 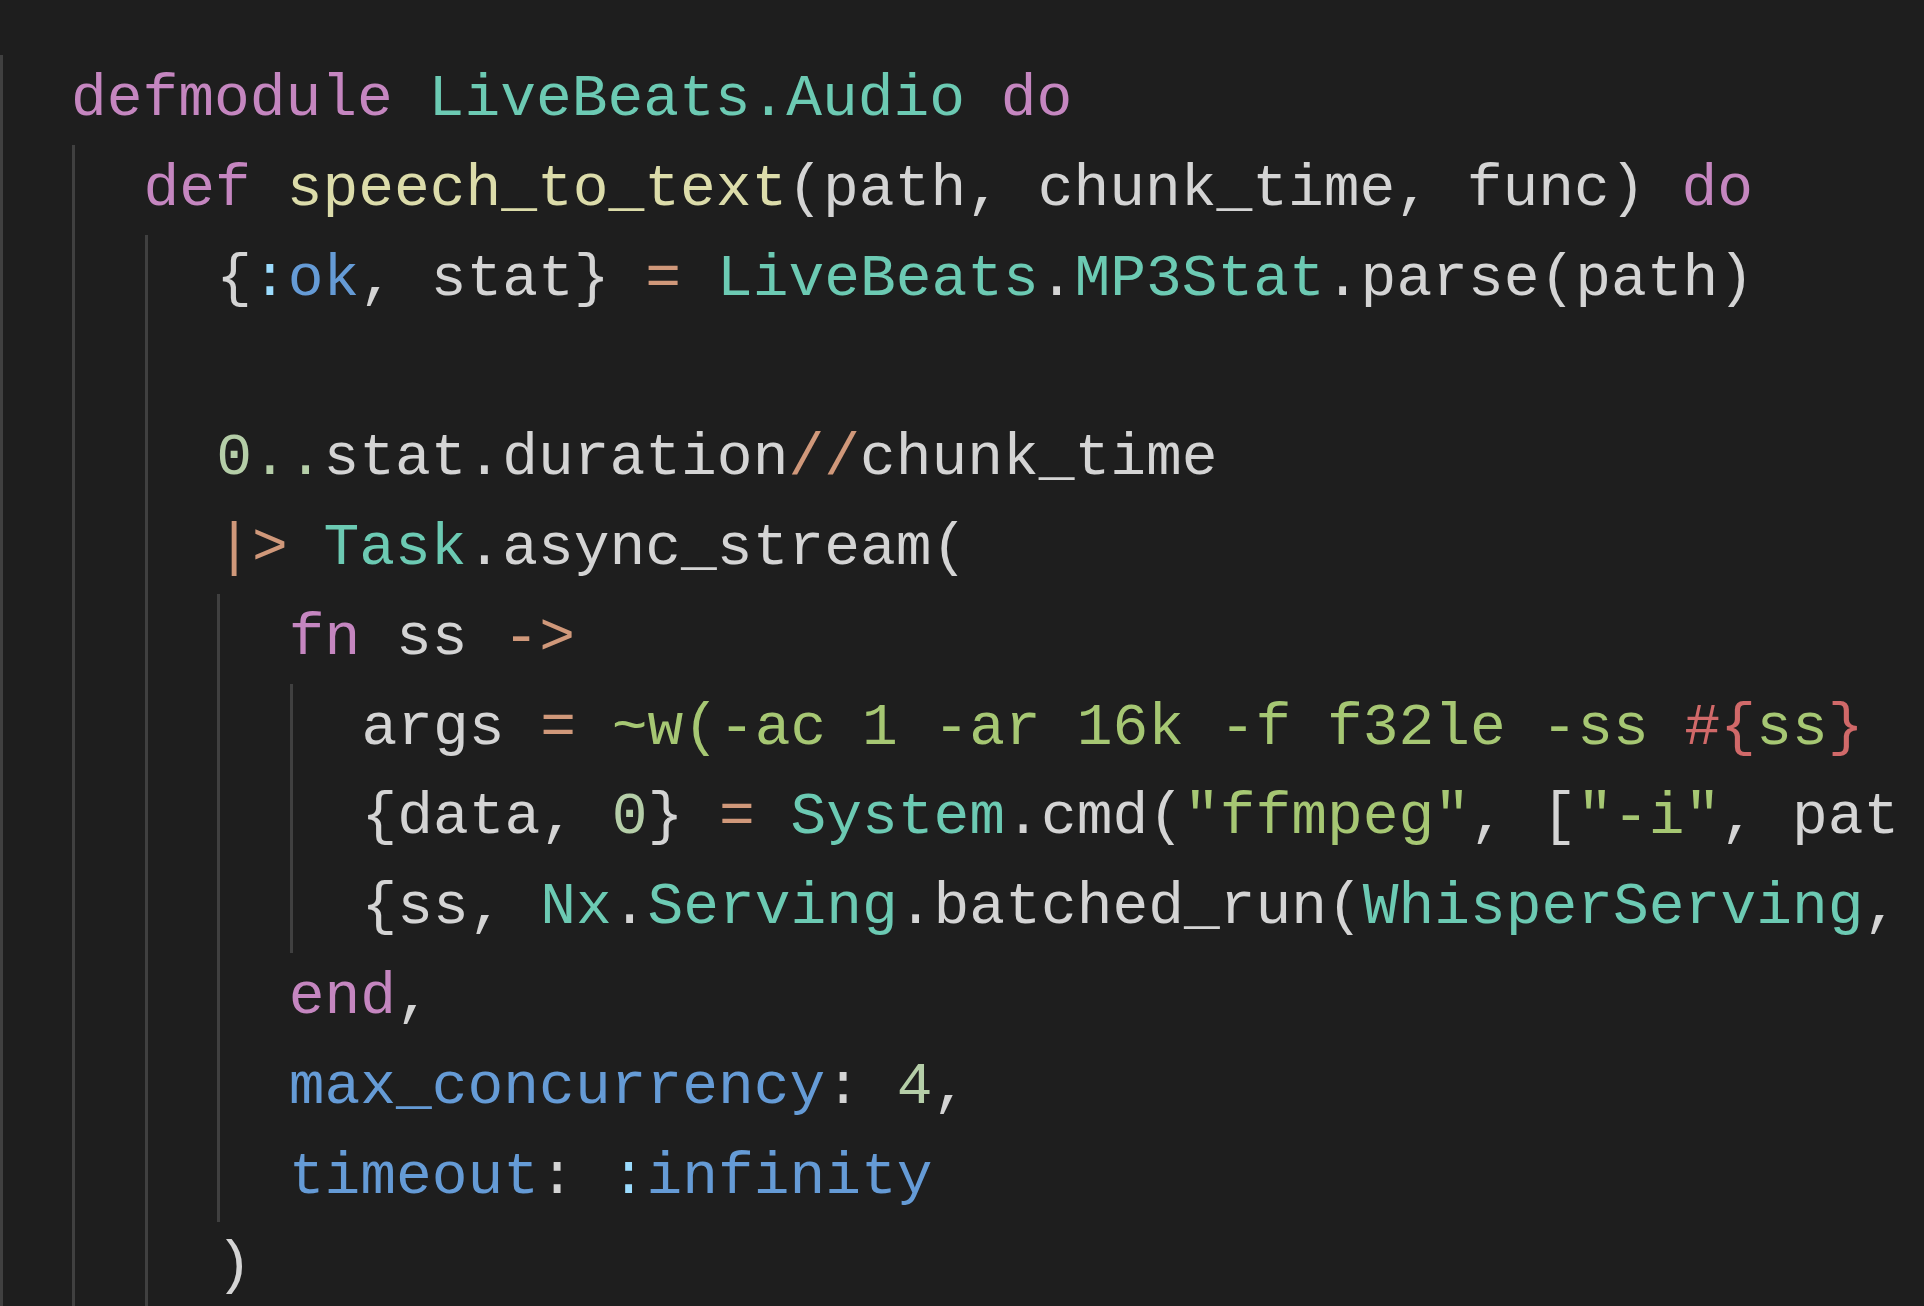 What do you see at coordinates (592, 548) in the screenshot?
I see `code-line: |> Task.async_stream(` at bounding box center [592, 548].